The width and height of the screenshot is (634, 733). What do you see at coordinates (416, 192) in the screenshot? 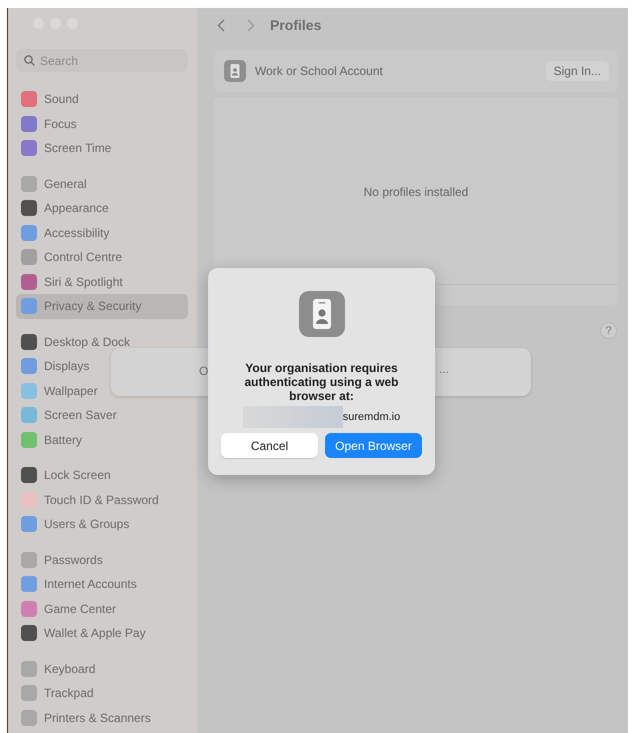
I see `empty-message: No profiles installed` at bounding box center [416, 192].